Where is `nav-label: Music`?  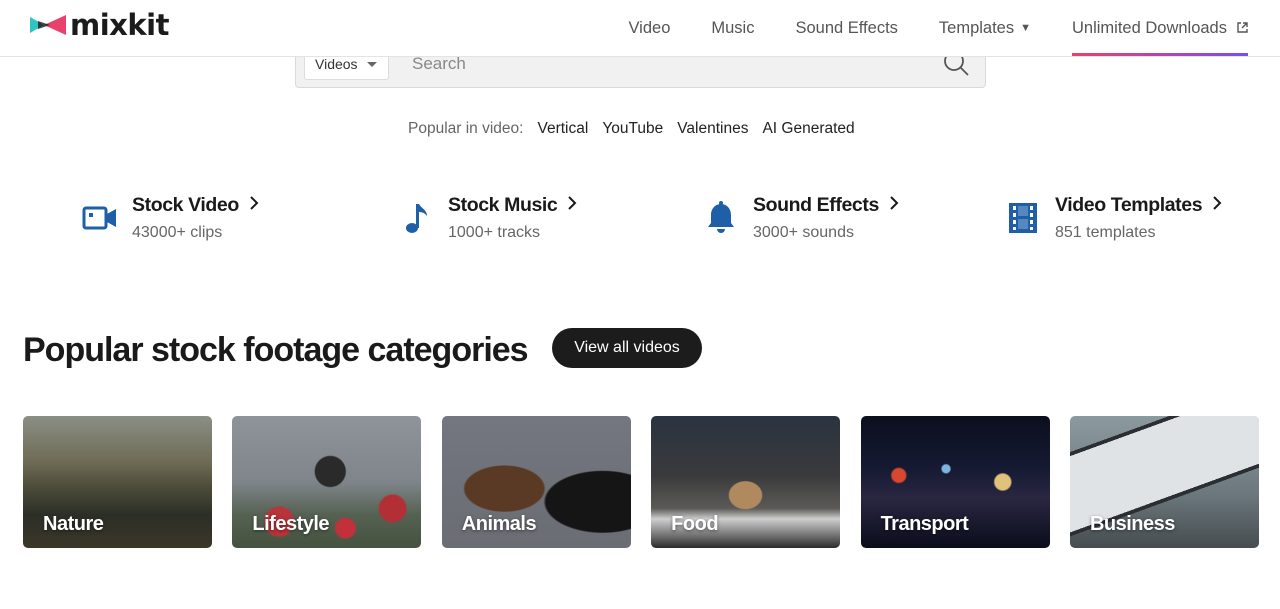 nav-label: Music is located at coordinates (733, 27).